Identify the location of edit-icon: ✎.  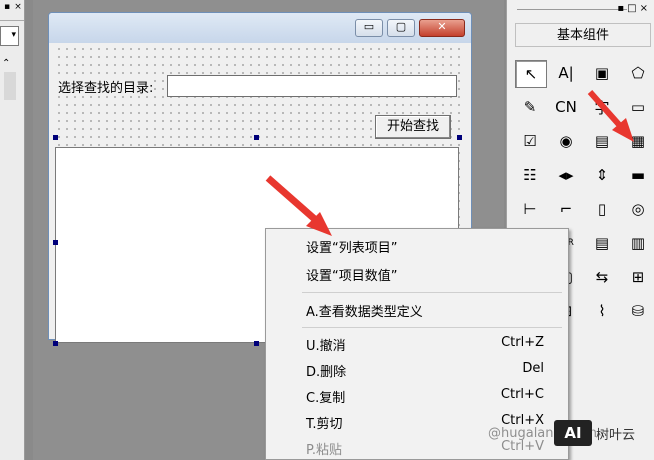
(530, 107).